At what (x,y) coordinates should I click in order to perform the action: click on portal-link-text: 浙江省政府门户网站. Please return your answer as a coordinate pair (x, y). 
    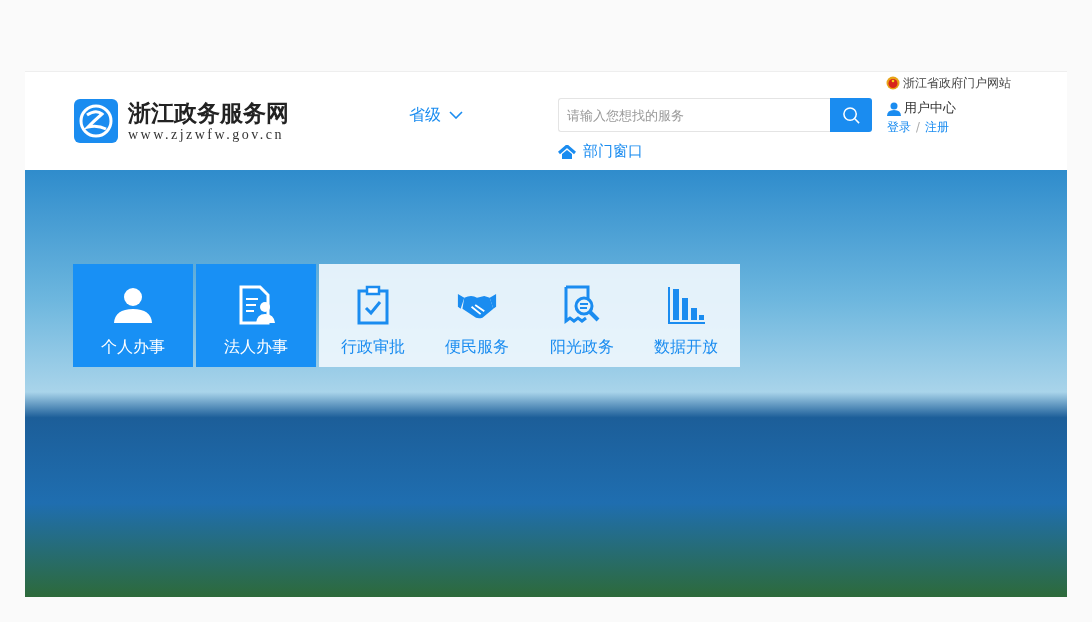
    Looking at the image, I should click on (957, 83).